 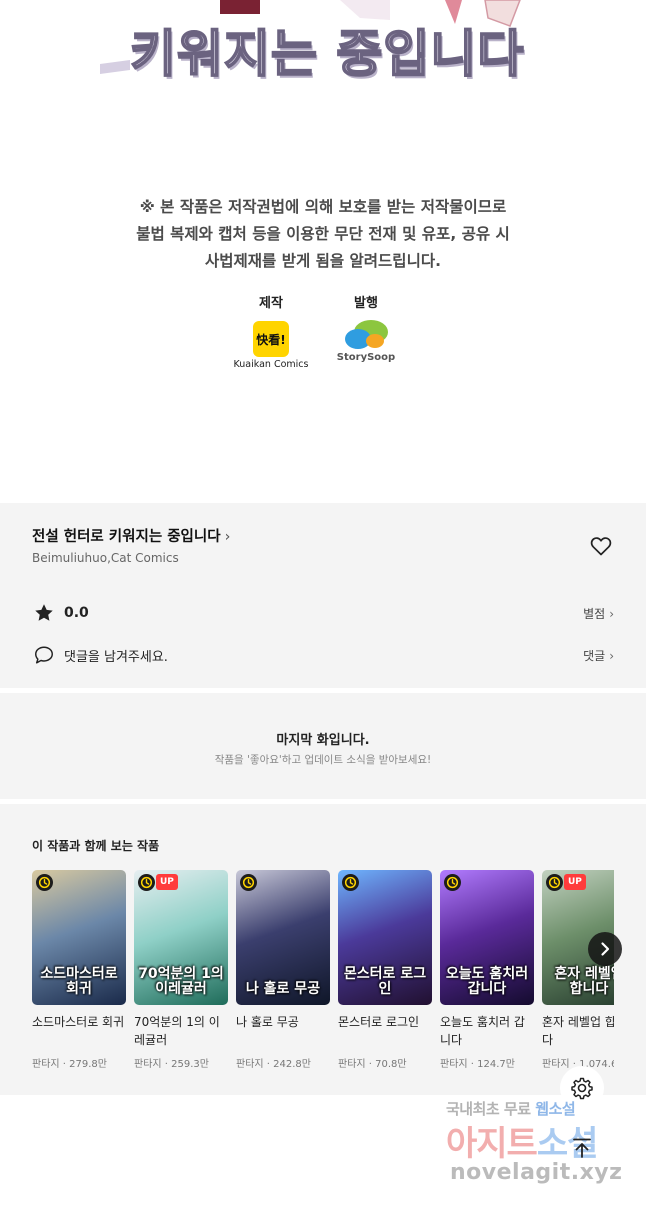 What do you see at coordinates (96, 846) in the screenshot?
I see `recommendations-heading: 이 작품과 함께 보는 작품` at bounding box center [96, 846].